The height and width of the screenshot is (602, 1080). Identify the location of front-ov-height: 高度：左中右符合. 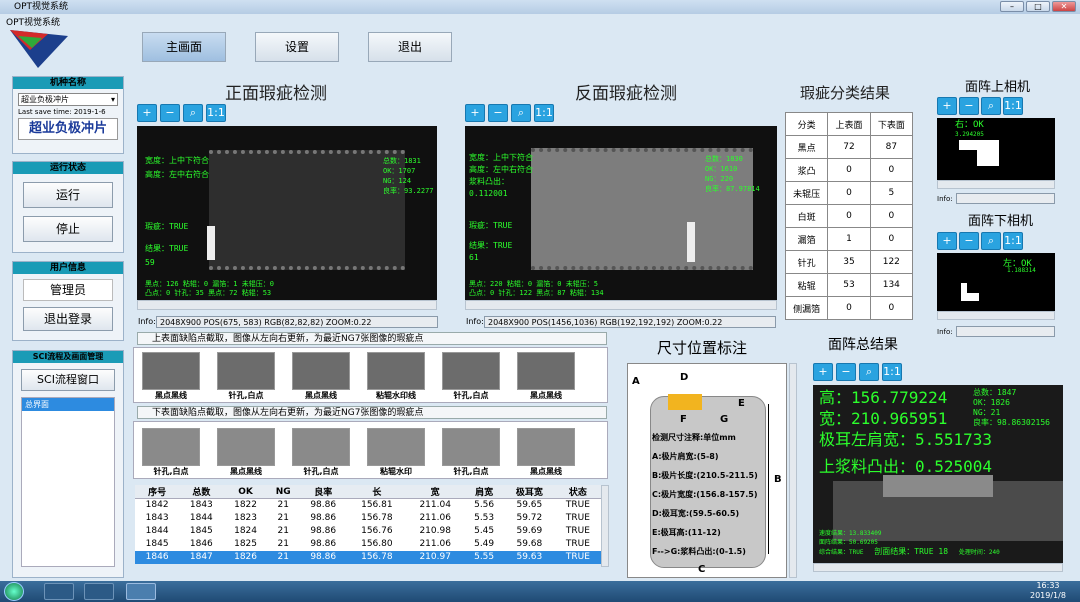
(177, 174).